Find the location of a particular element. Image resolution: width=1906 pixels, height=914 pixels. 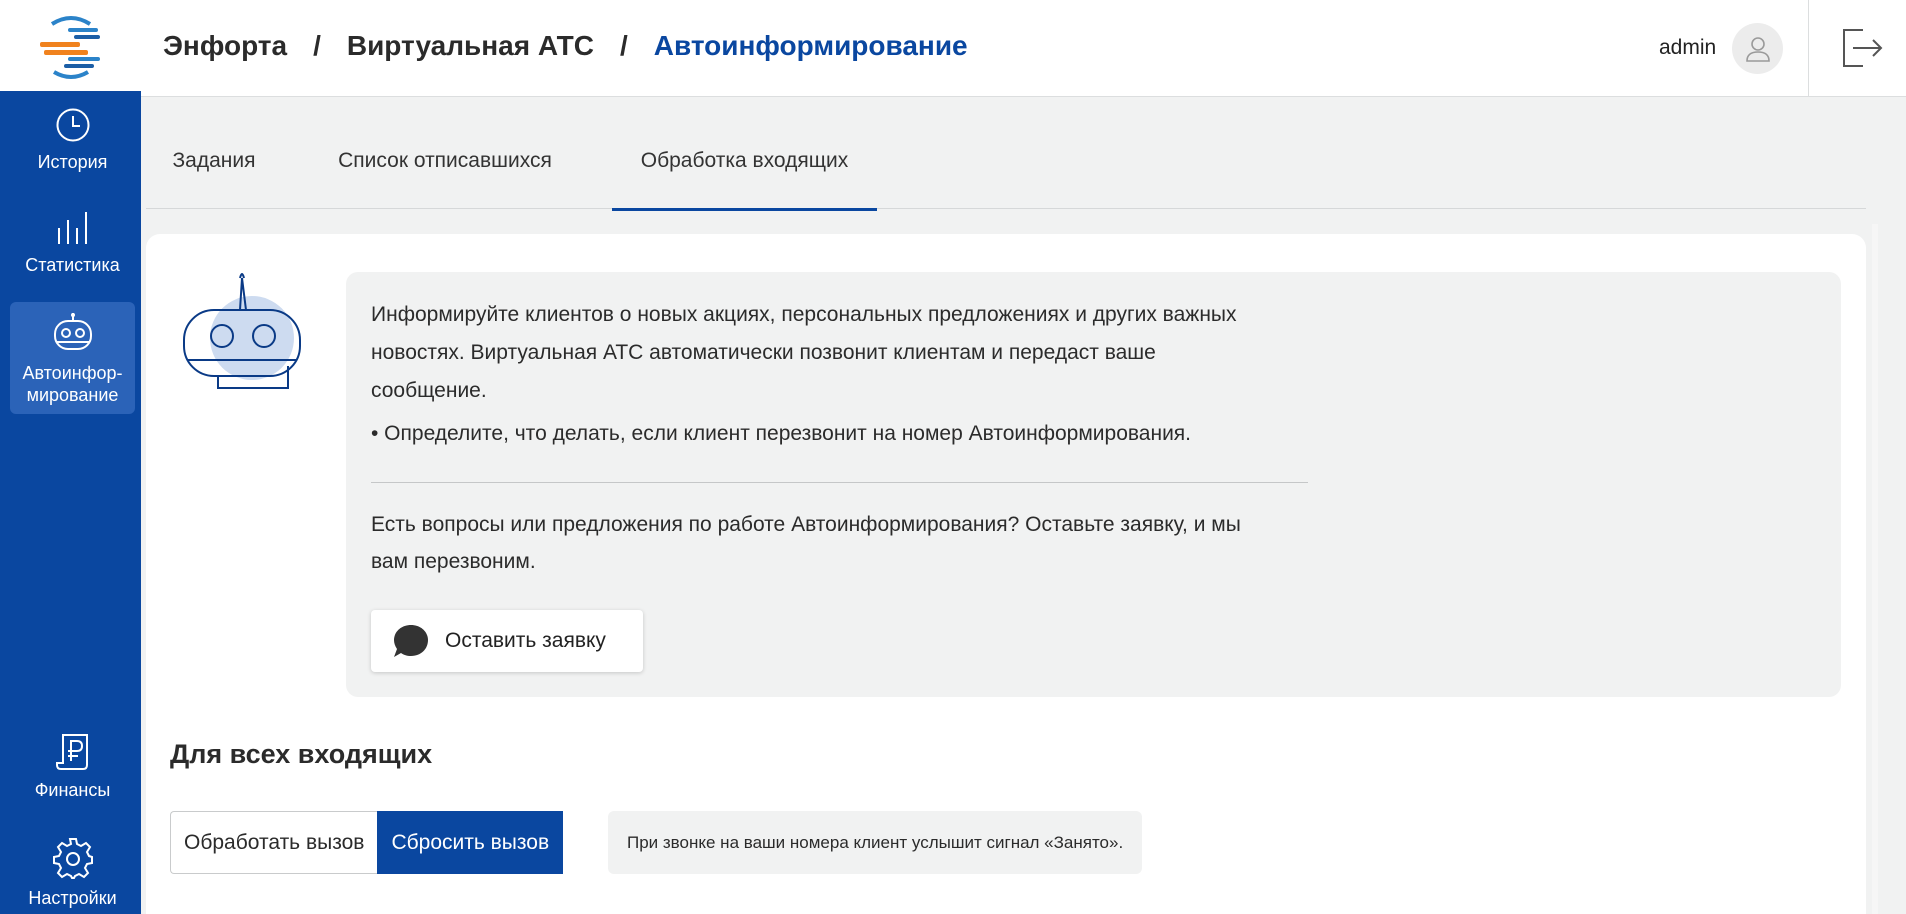

robot-illustration is located at coordinates (242, 331).